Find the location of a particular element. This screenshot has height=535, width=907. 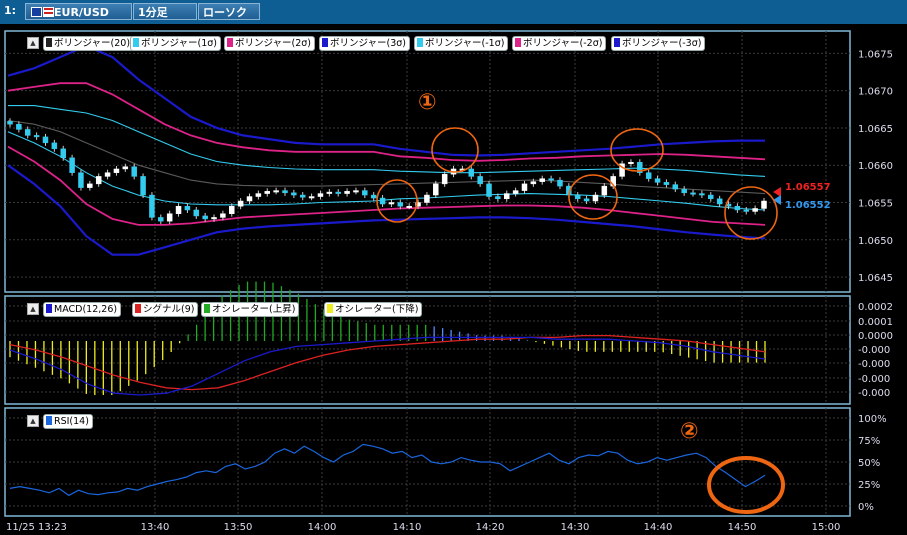

rsi-y-tick: 25% is located at coordinates (869, 485).